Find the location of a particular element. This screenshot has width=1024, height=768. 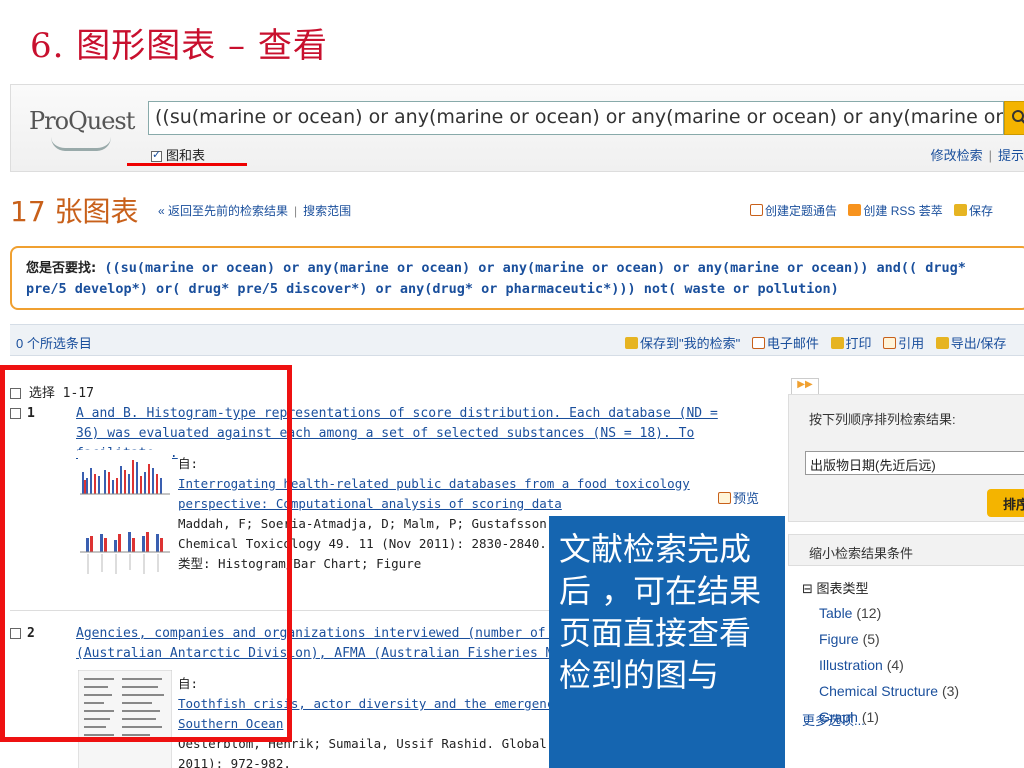

rss-icon is located at coordinates (855, 210).